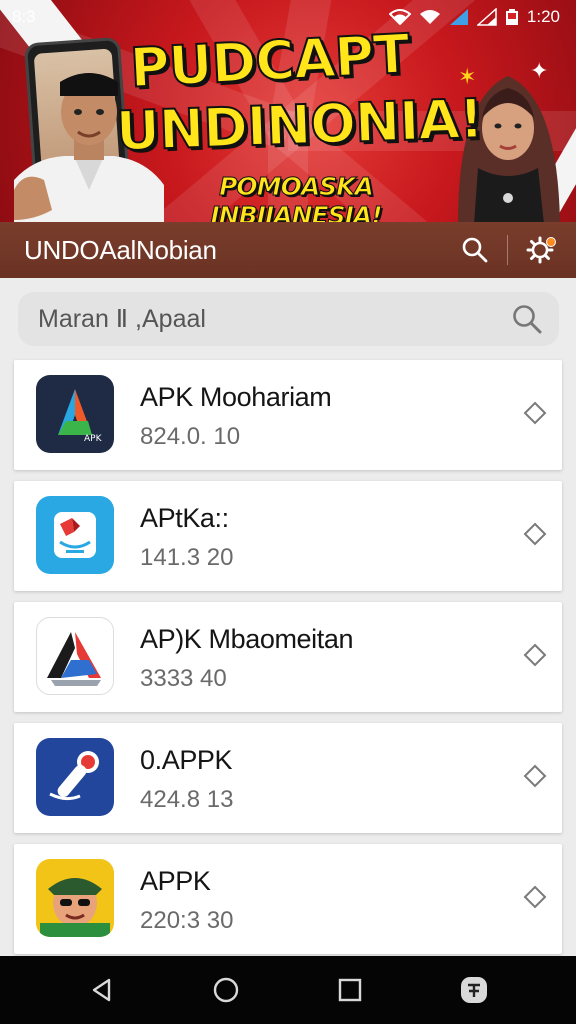 The image size is (576, 1024). Describe the element at coordinates (288, 778) in the screenshot. I see `list-item: 0.APPK 424.8 13` at that location.